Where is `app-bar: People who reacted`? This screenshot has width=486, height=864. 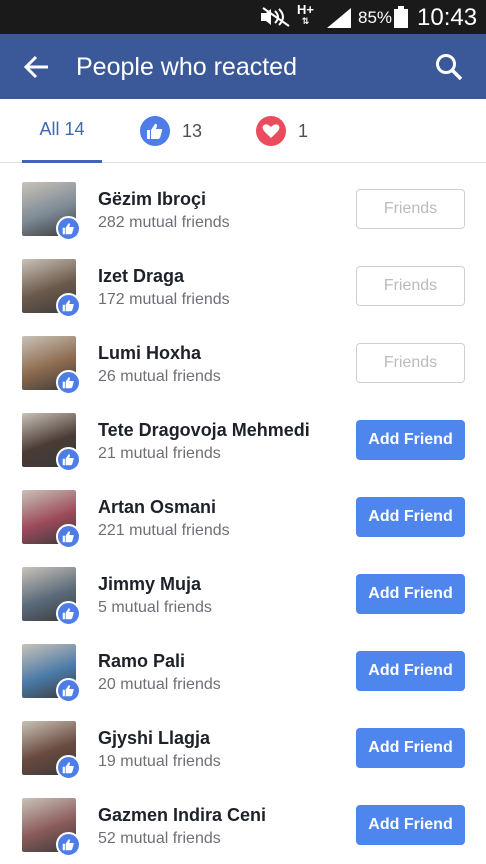 app-bar: People who reacted is located at coordinates (243, 66).